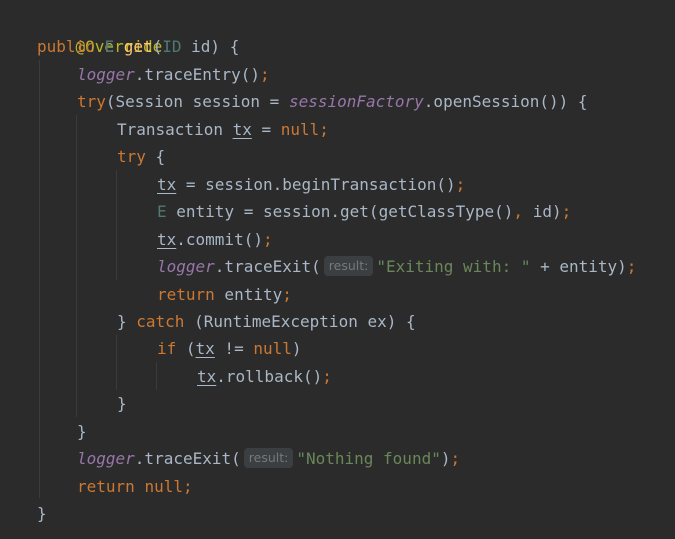  I want to click on code-token: Transaction, so click(175, 129).